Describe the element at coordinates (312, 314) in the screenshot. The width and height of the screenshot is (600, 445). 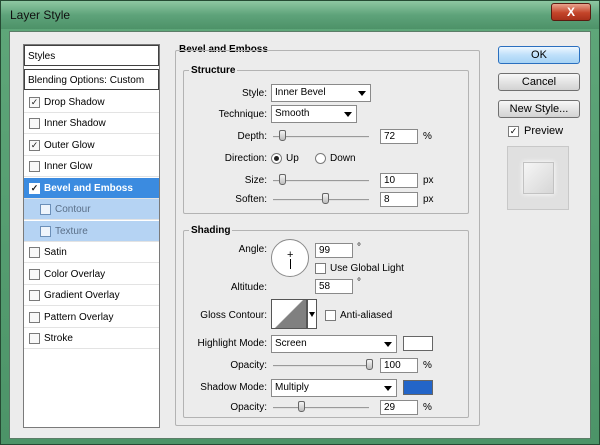
I see `gloss-contour-dropdown` at that location.